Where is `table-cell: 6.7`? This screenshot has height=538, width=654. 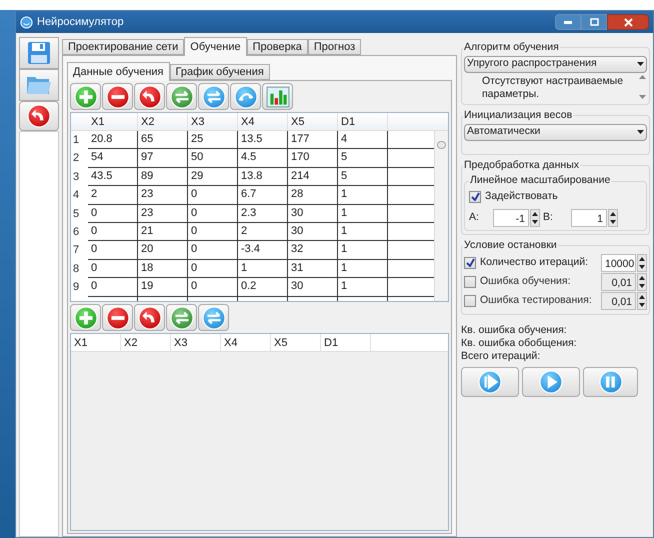 table-cell: 6.7 is located at coordinates (263, 195).